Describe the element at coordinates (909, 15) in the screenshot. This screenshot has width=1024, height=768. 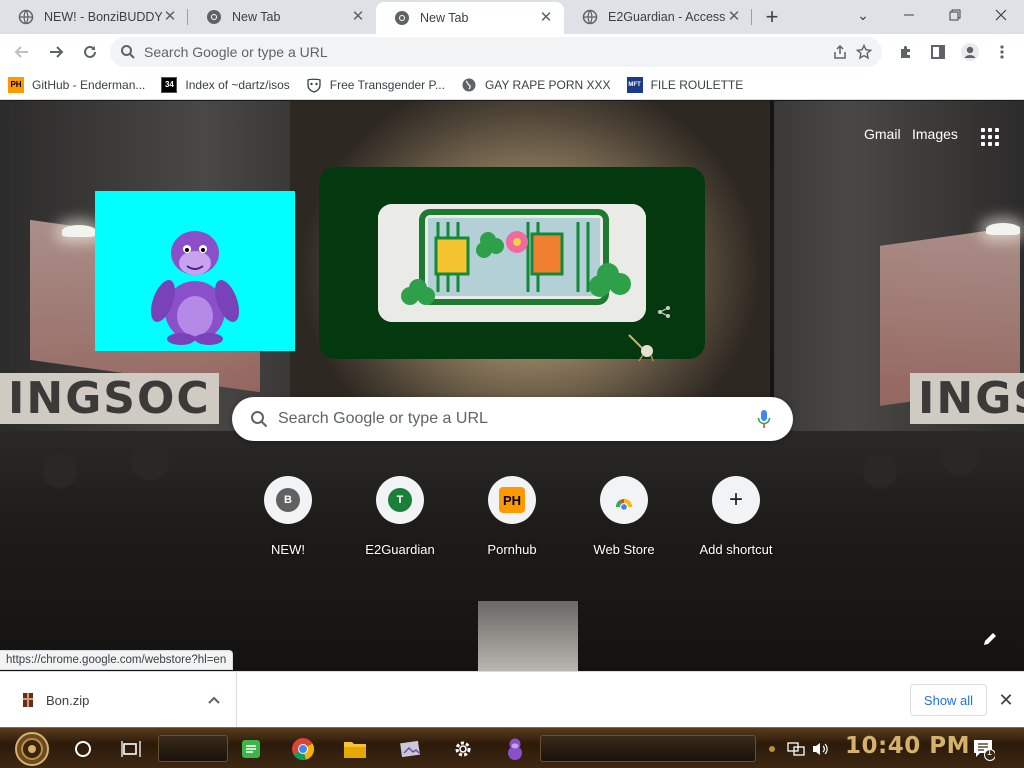
I see `minimize-button` at that location.